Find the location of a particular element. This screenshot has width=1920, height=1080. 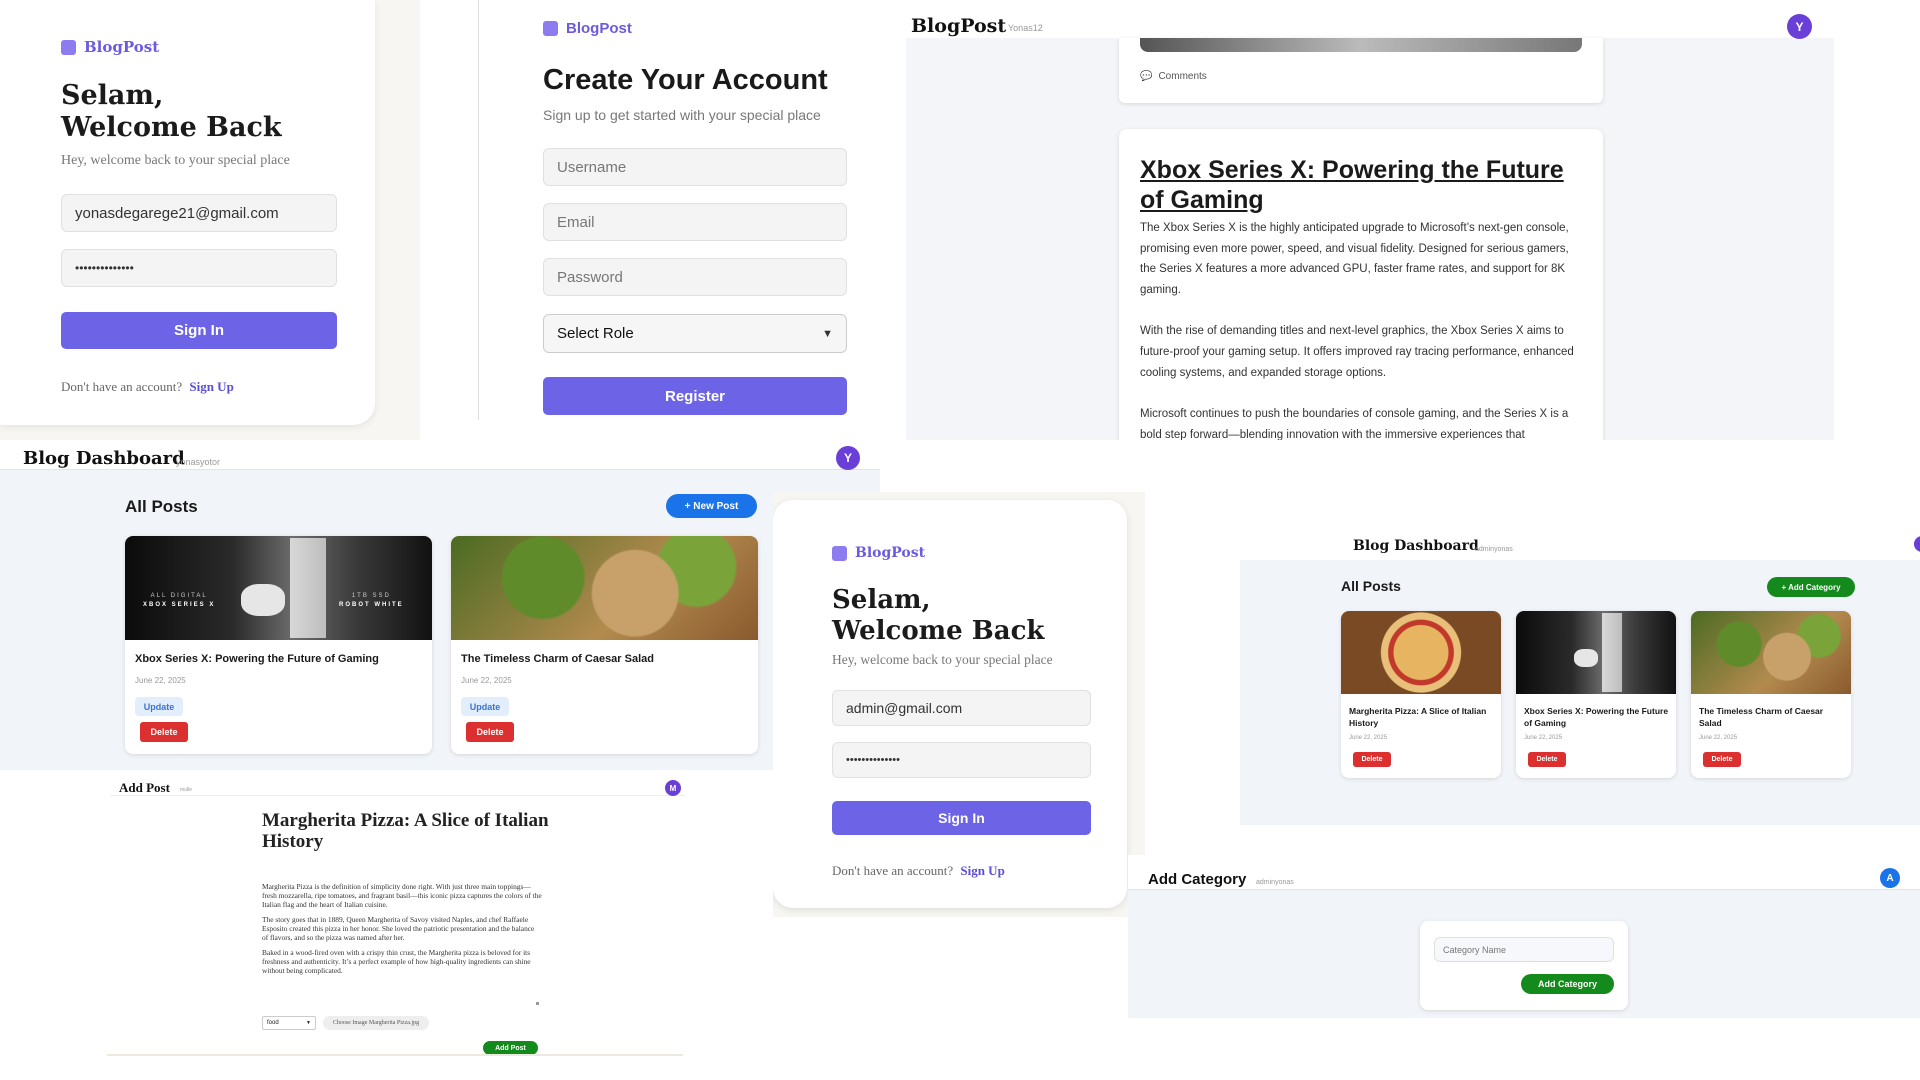

username-label: yonasyotor is located at coordinates (198, 462).